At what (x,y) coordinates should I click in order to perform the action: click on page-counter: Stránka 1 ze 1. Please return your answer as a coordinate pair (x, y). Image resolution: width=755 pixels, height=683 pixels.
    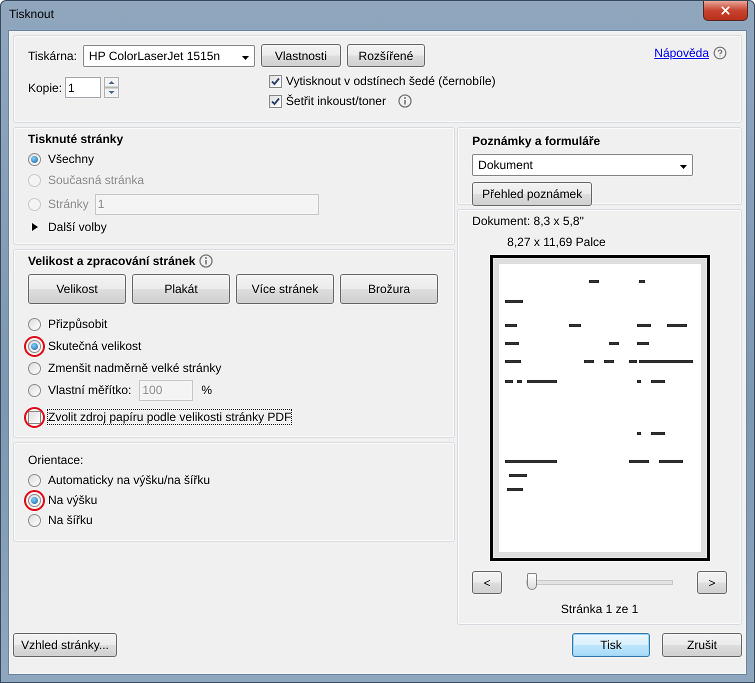
    Looking at the image, I should click on (599, 609).